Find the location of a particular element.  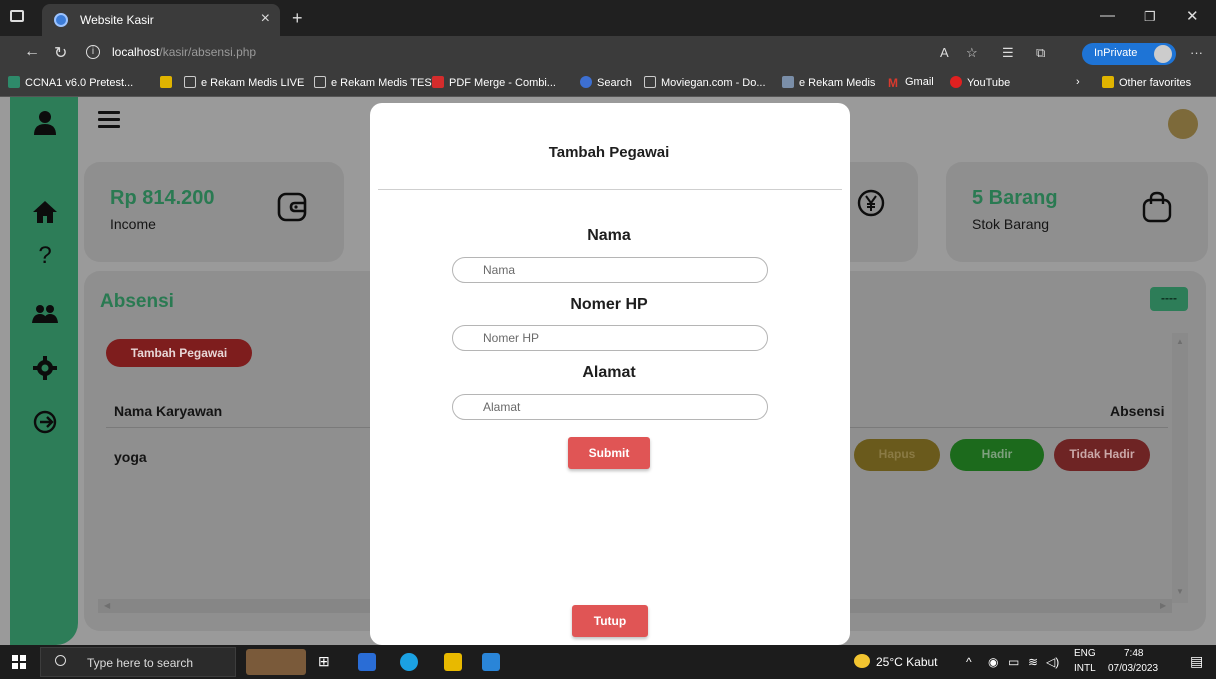

back-icon: ← is located at coordinates (32, 52).